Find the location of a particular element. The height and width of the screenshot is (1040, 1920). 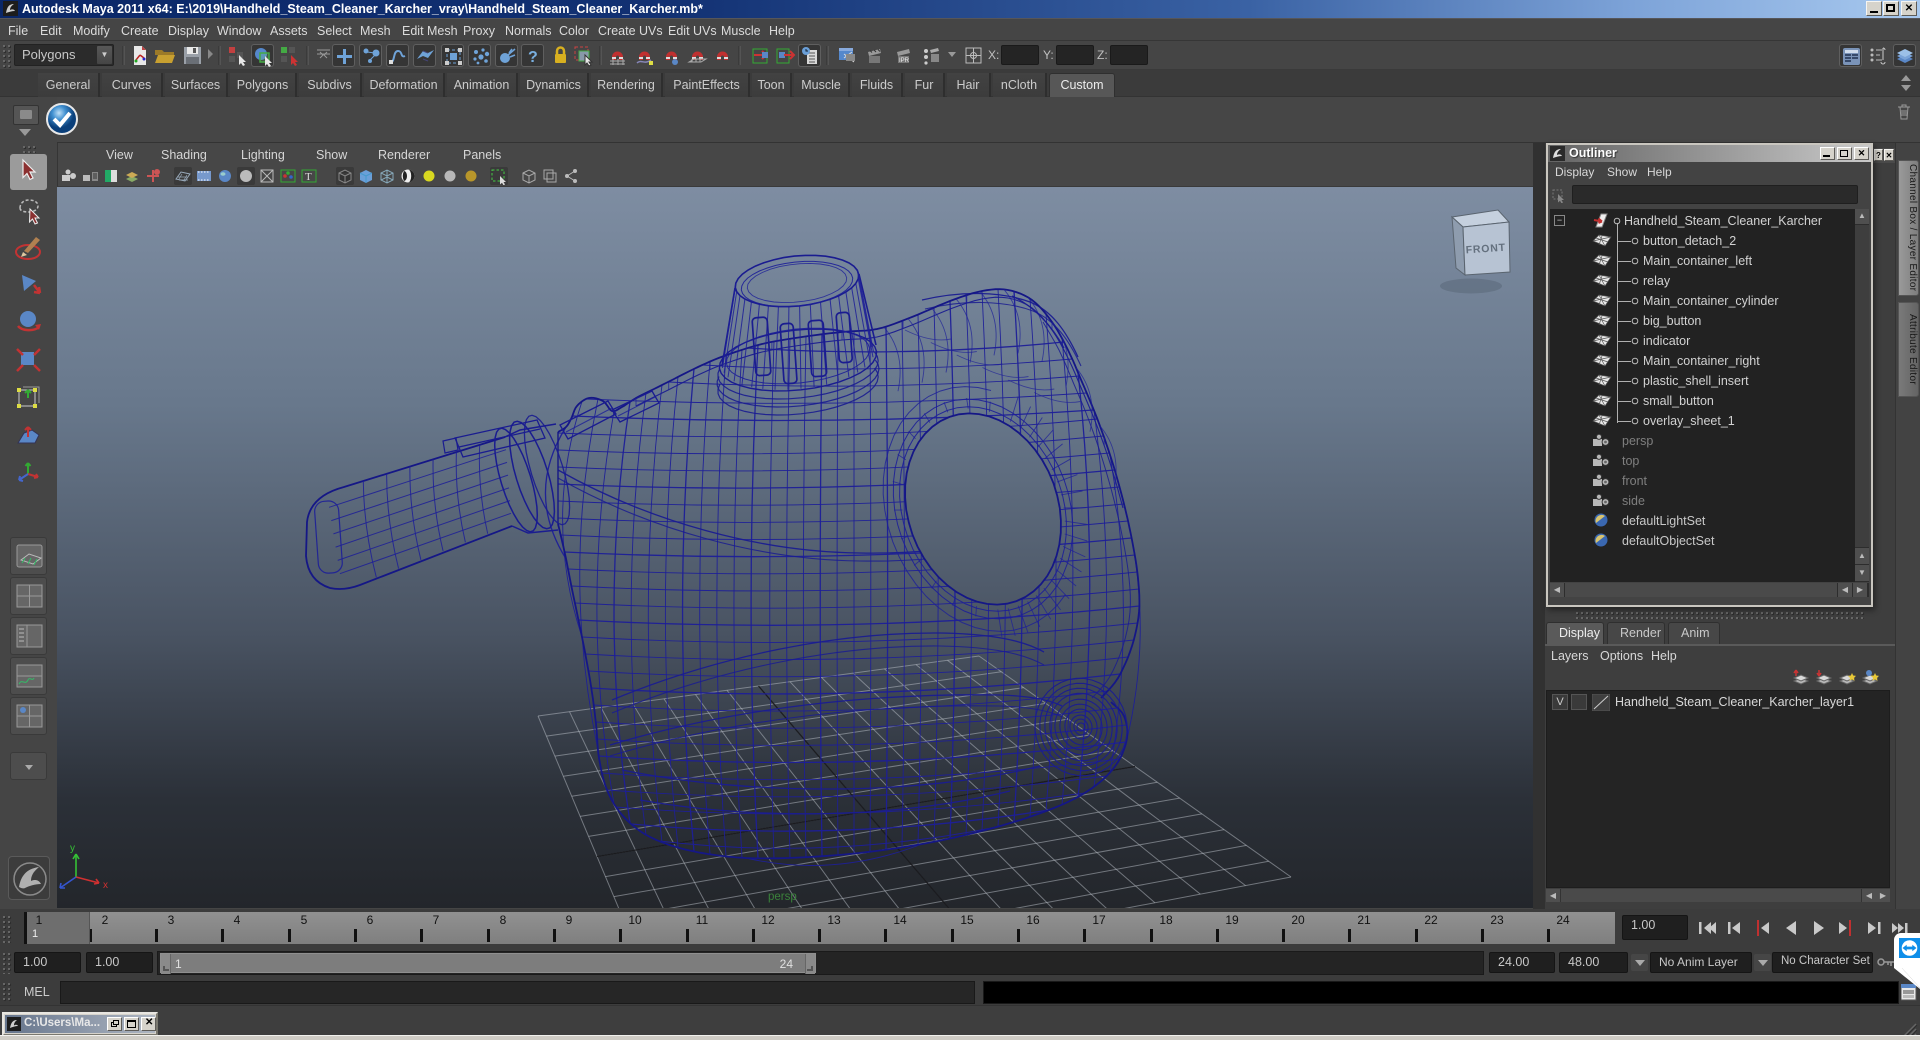

svg-text: T is located at coordinates (308, 177).